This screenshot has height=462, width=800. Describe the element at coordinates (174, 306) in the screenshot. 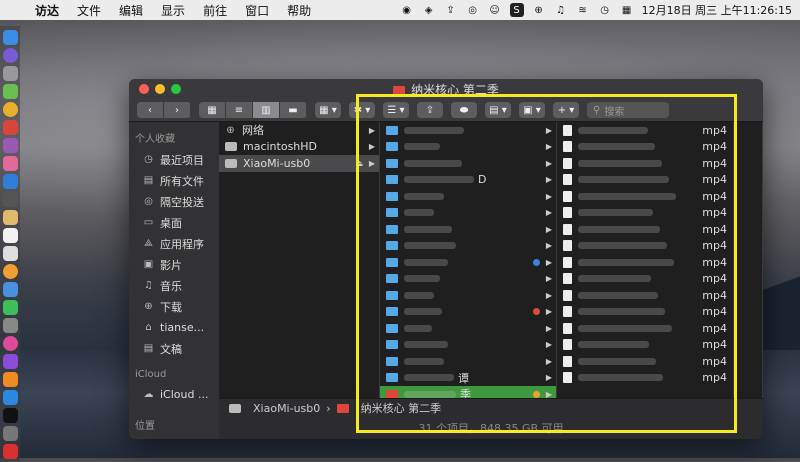

I see `sidebar-item-downloads: ⊕ 下载` at that location.